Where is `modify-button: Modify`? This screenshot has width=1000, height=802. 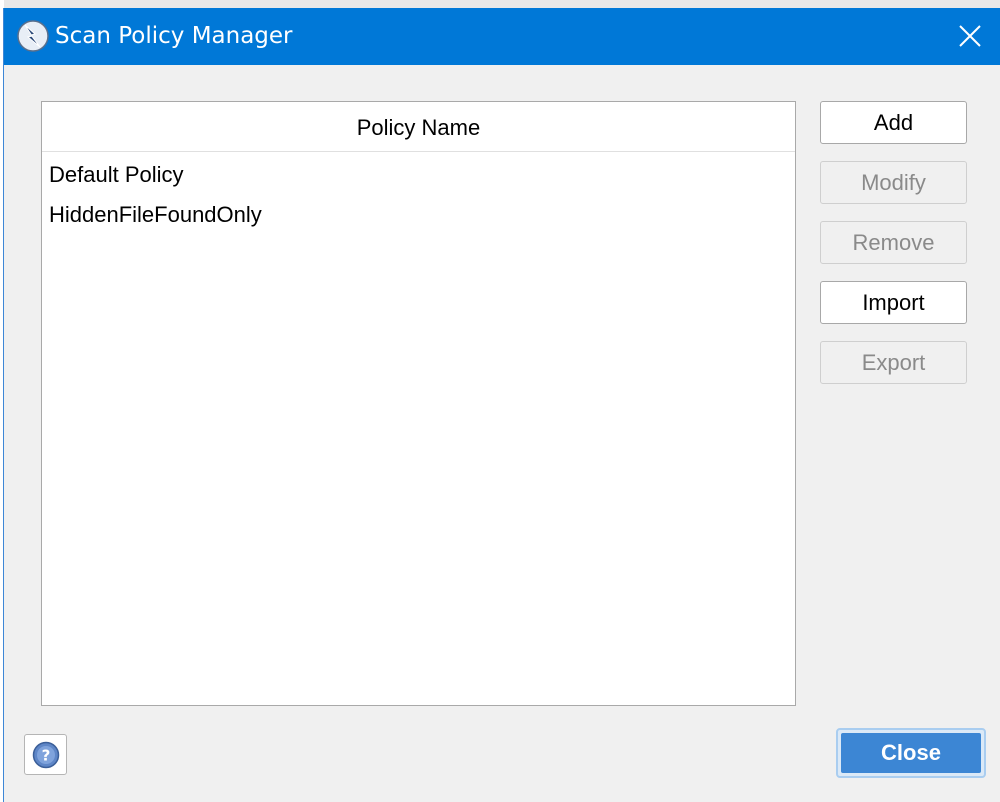
modify-button: Modify is located at coordinates (893, 182).